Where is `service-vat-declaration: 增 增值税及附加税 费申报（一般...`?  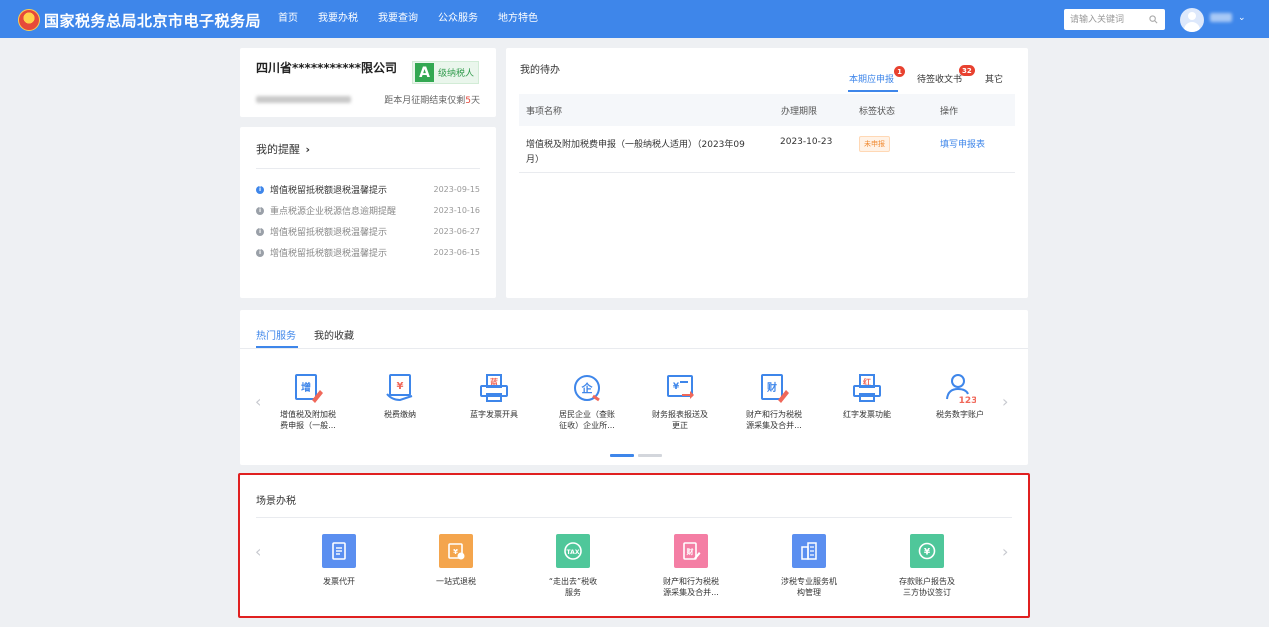 service-vat-declaration: 增 增值税及附加税 费申报（一般... is located at coordinates (308, 401).